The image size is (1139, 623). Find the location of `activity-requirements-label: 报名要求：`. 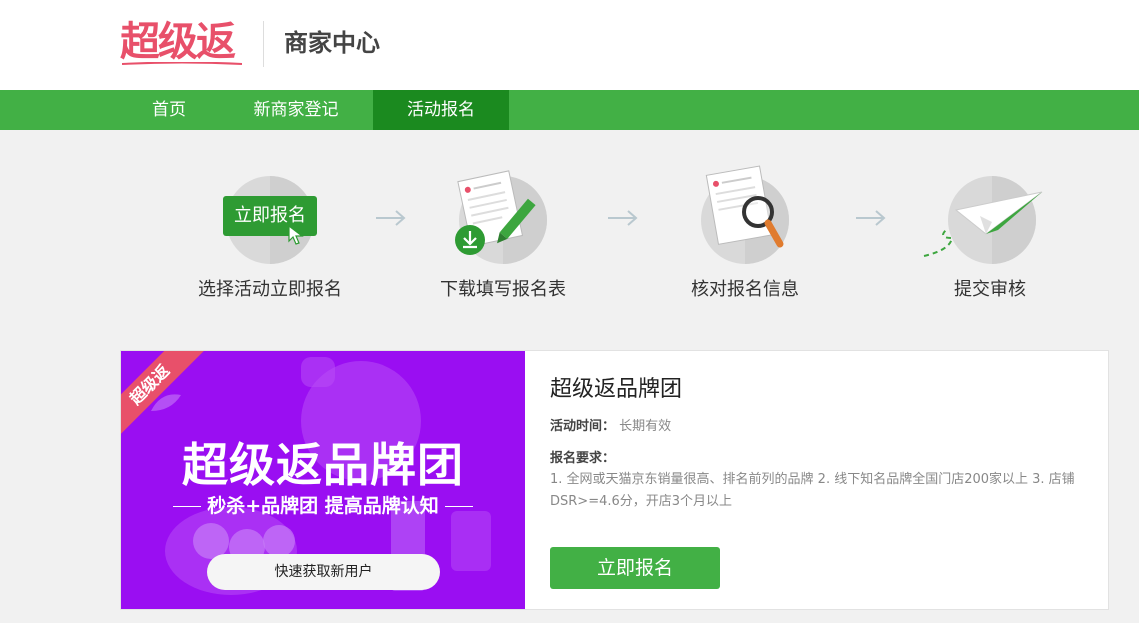

activity-requirements-label: 报名要求： is located at coordinates (583, 458).